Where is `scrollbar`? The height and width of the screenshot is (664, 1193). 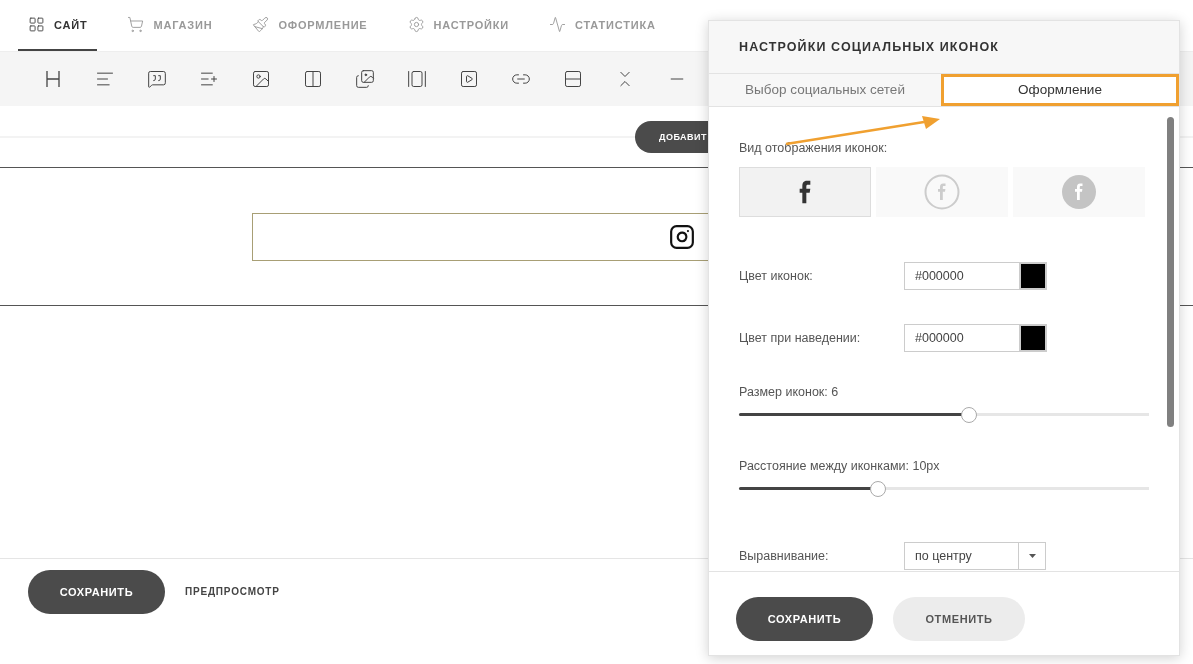
scrollbar is located at coordinates (1170, 271).